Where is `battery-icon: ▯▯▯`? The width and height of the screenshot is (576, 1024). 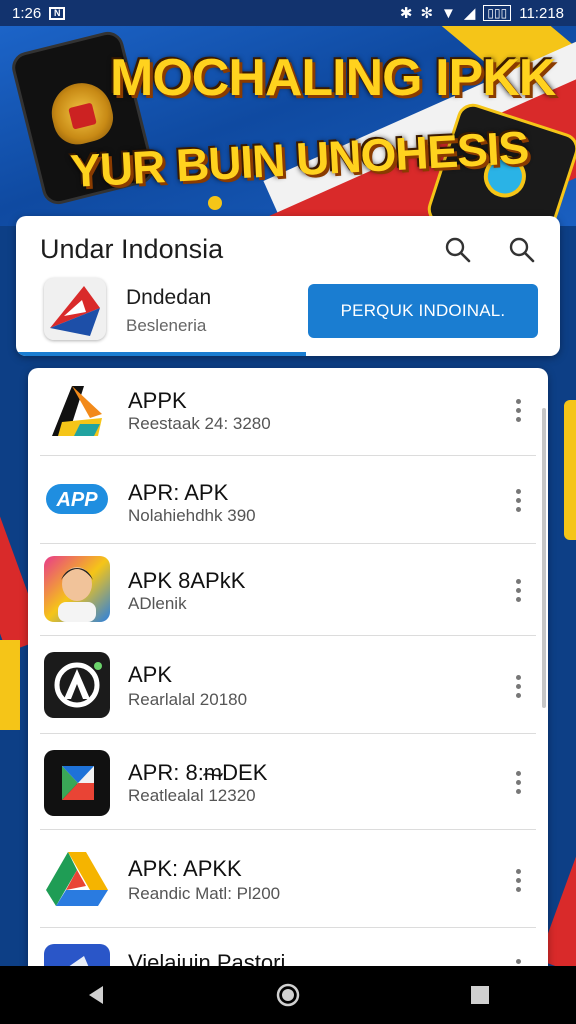 battery-icon: ▯▯▯ is located at coordinates (497, 13).